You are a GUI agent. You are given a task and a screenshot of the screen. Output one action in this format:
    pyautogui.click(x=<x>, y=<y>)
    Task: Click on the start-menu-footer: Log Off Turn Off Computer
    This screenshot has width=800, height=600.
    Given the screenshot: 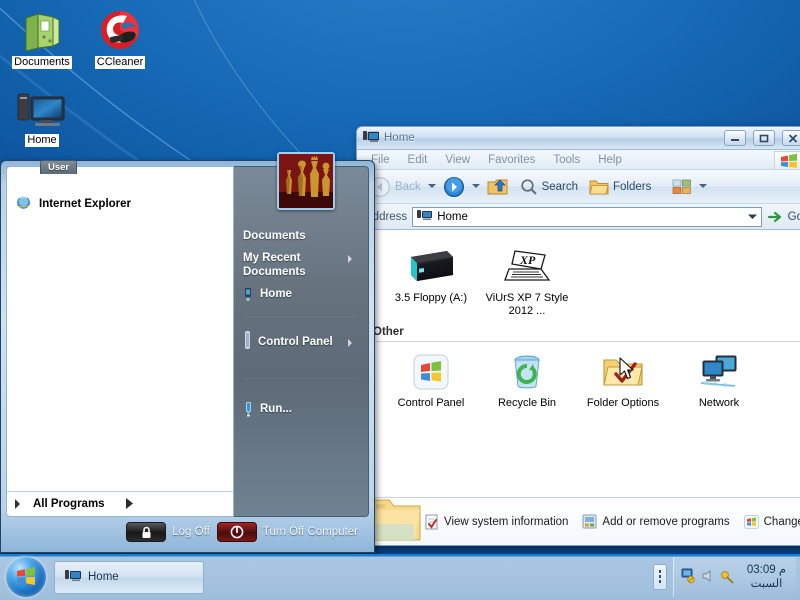 What is the action you would take?
    pyautogui.click(x=187, y=532)
    